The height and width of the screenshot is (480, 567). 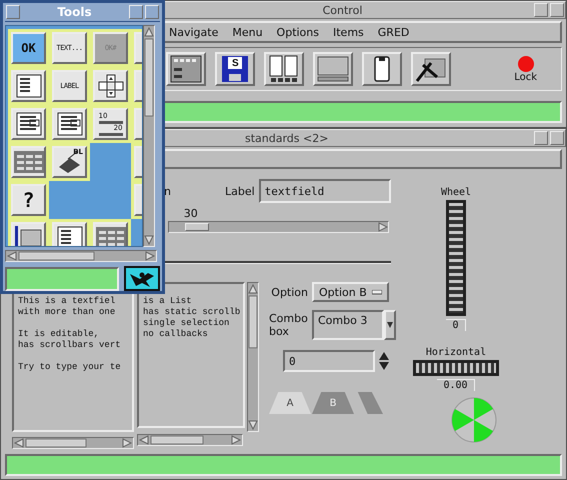 What do you see at coordinates (456, 258) in the screenshot?
I see `vertical-thumbwheel` at bounding box center [456, 258].